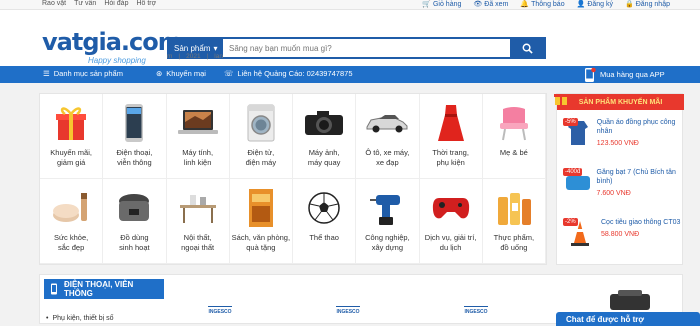  What do you see at coordinates (620, 234) in the screenshot?
I see `product-price: 58.800 VNĐ` at bounding box center [620, 234].